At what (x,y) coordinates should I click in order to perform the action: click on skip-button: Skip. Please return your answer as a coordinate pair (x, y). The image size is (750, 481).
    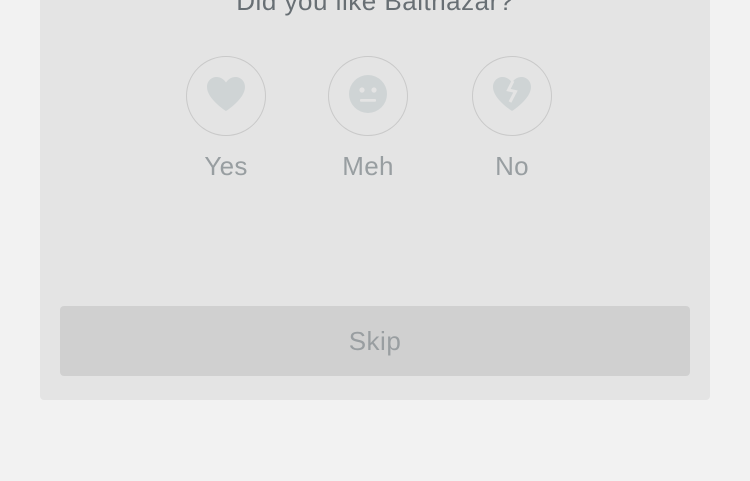
    Looking at the image, I should click on (375, 341).